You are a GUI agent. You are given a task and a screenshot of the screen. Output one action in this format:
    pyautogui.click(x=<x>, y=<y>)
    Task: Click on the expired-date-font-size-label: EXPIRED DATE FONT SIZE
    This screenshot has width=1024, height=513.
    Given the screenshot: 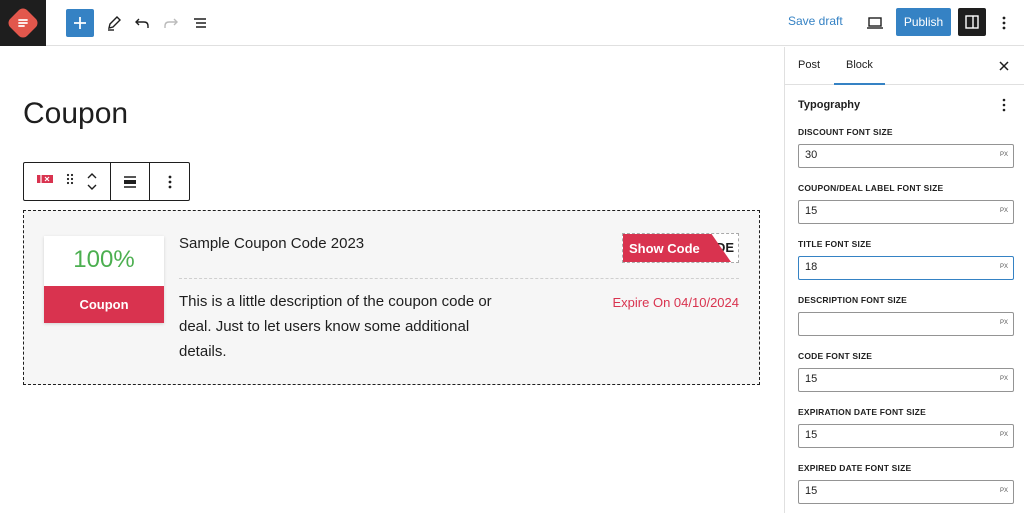 What is the action you would take?
    pyautogui.click(x=855, y=468)
    